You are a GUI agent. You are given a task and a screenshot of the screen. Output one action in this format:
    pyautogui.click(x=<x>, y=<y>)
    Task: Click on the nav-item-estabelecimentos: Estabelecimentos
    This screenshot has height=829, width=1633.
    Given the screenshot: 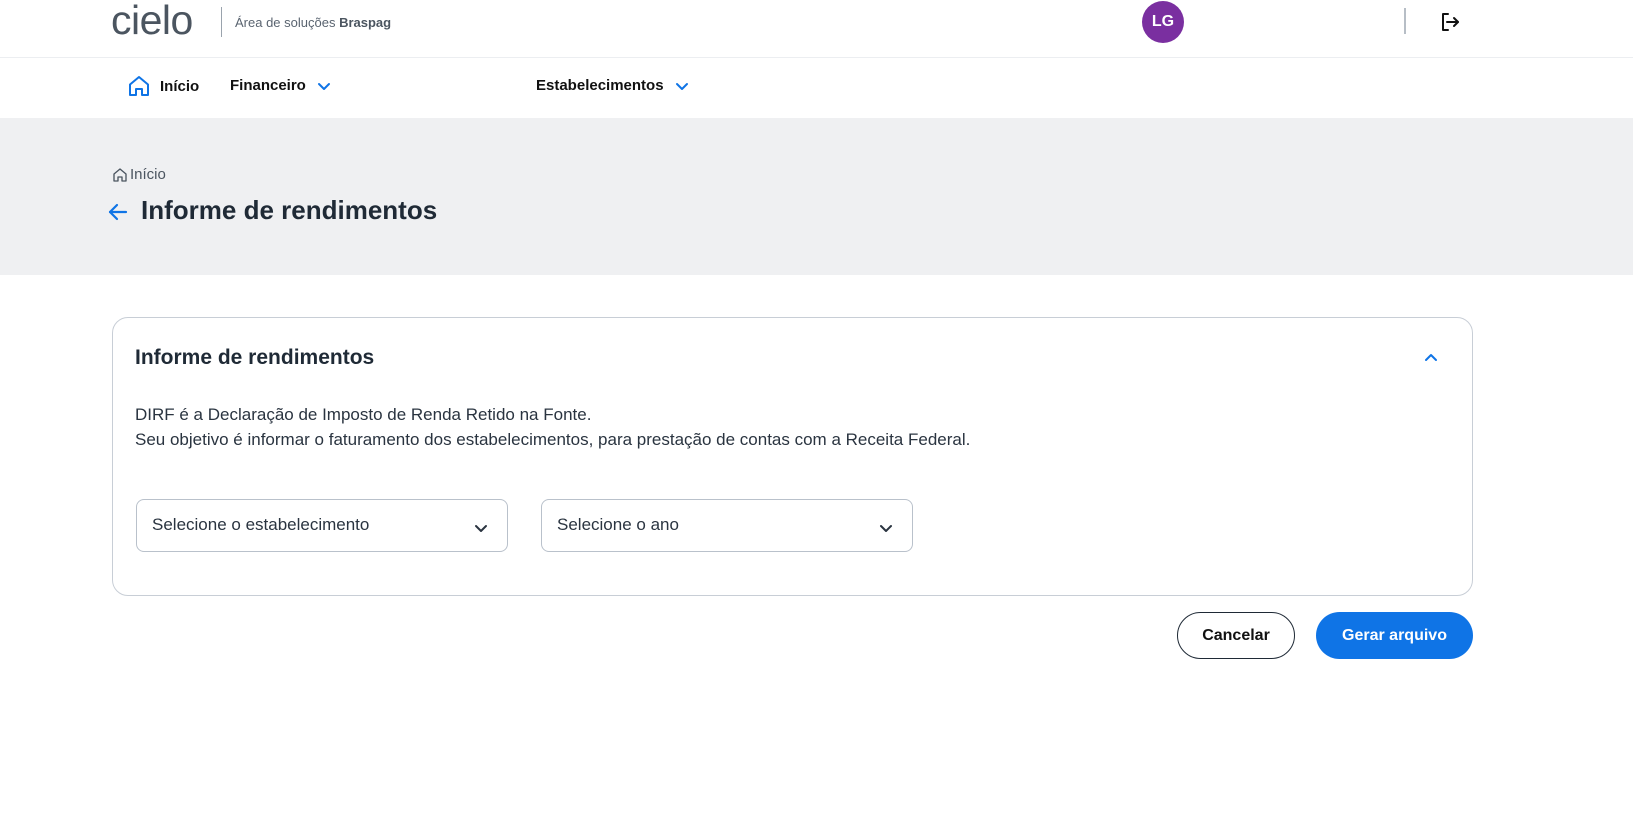 What is the action you would take?
    pyautogui.click(x=613, y=85)
    